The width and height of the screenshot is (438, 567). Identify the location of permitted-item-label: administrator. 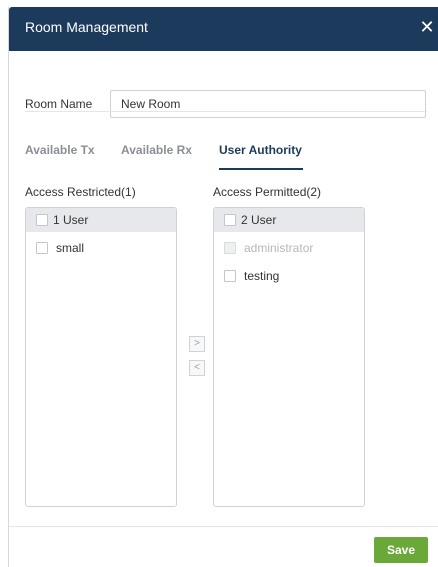
(279, 248).